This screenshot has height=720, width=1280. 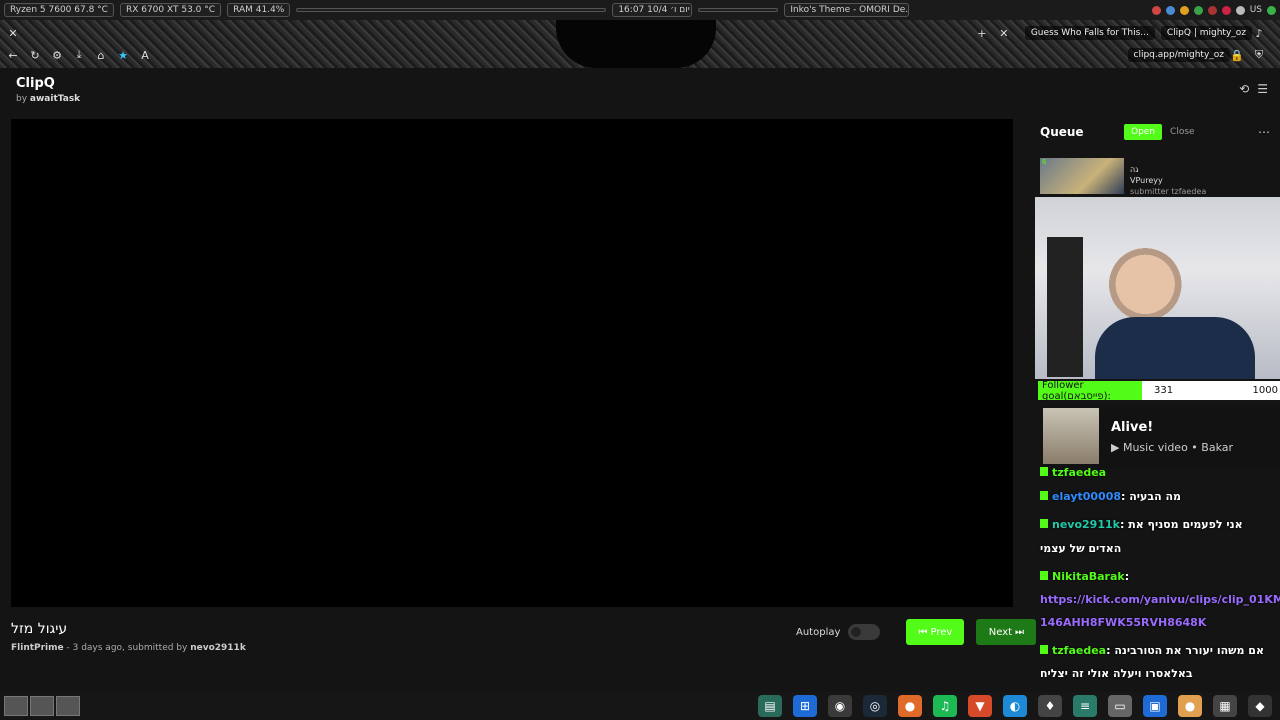 What do you see at coordinates (1123, 622) in the screenshot?
I see `chat-link: 146AHH8FWK55RVH8648K` at bounding box center [1123, 622].